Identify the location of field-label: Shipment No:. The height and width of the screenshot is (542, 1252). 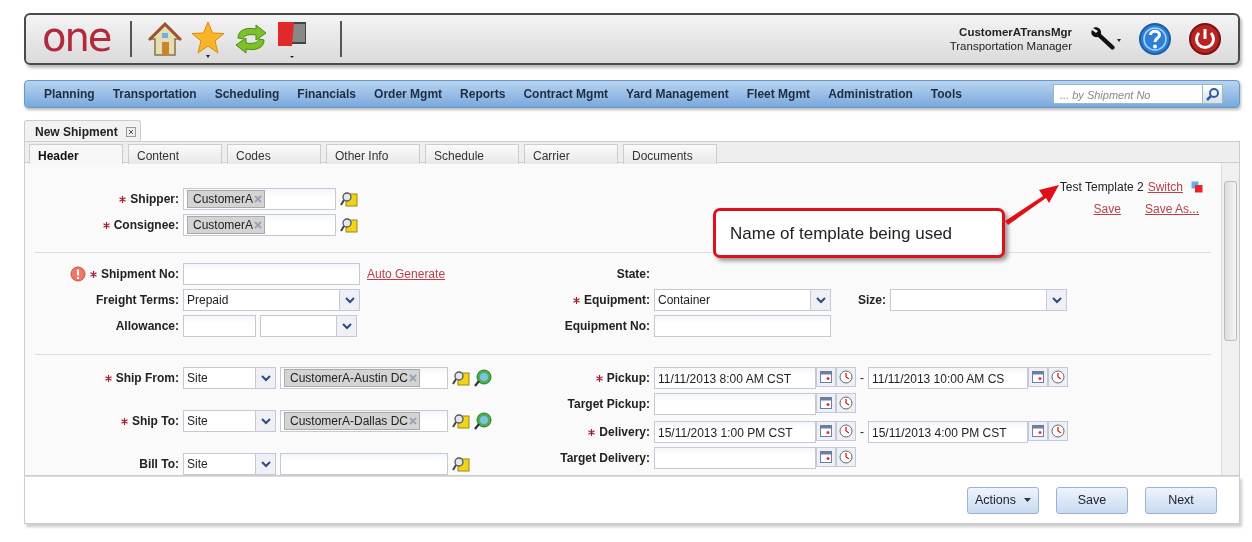
(140, 274).